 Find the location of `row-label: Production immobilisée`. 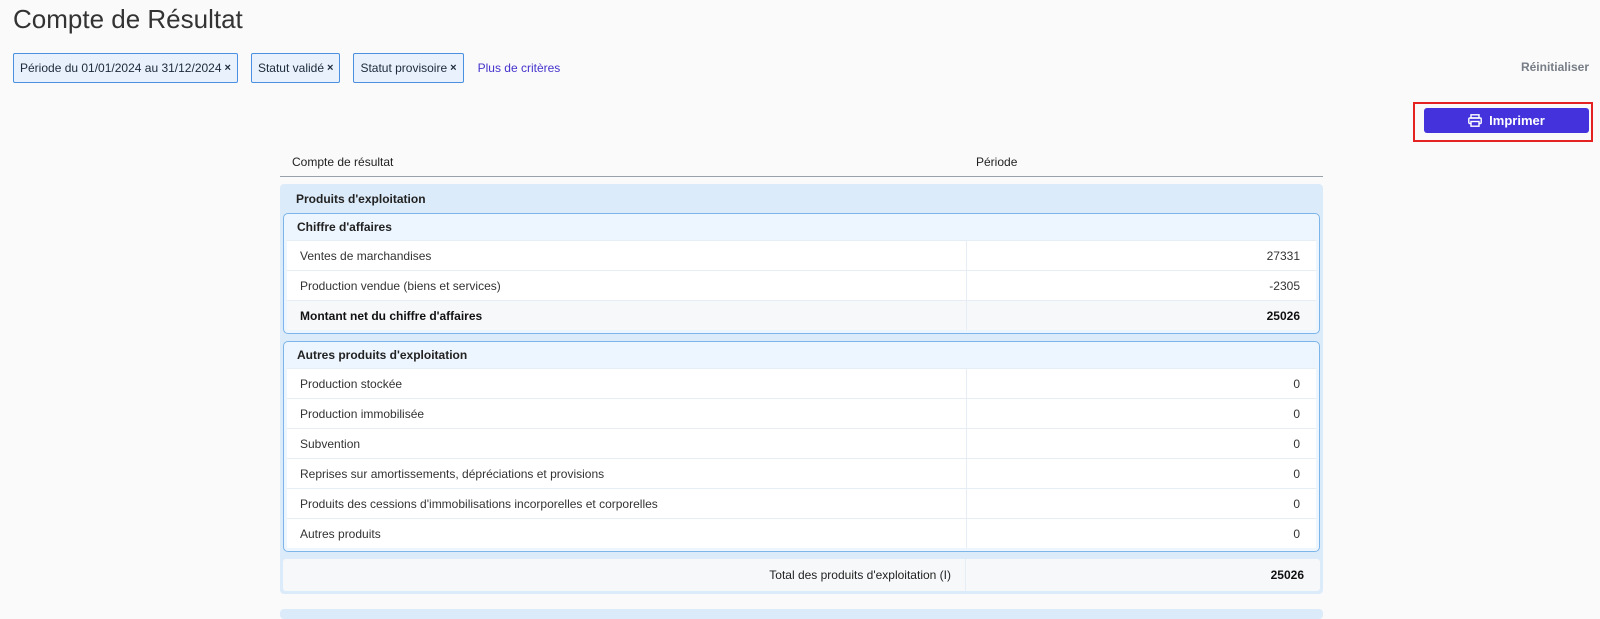

row-label: Production immobilisée is located at coordinates (627, 413).